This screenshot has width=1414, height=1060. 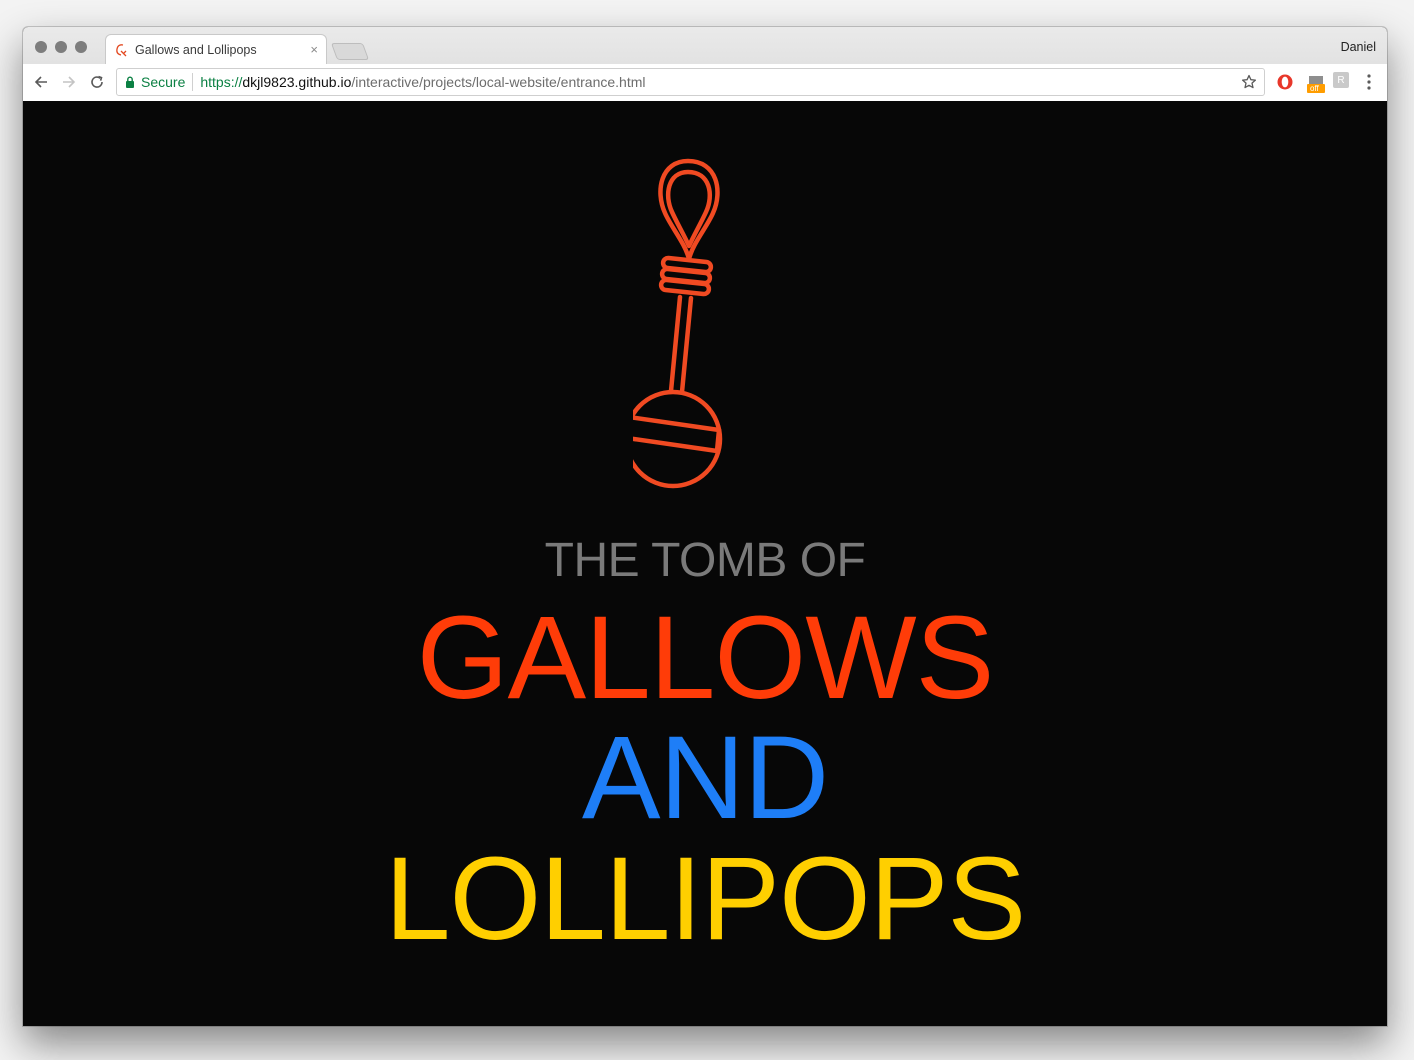 What do you see at coordinates (81, 47) in the screenshot?
I see `maximize-window-button` at bounding box center [81, 47].